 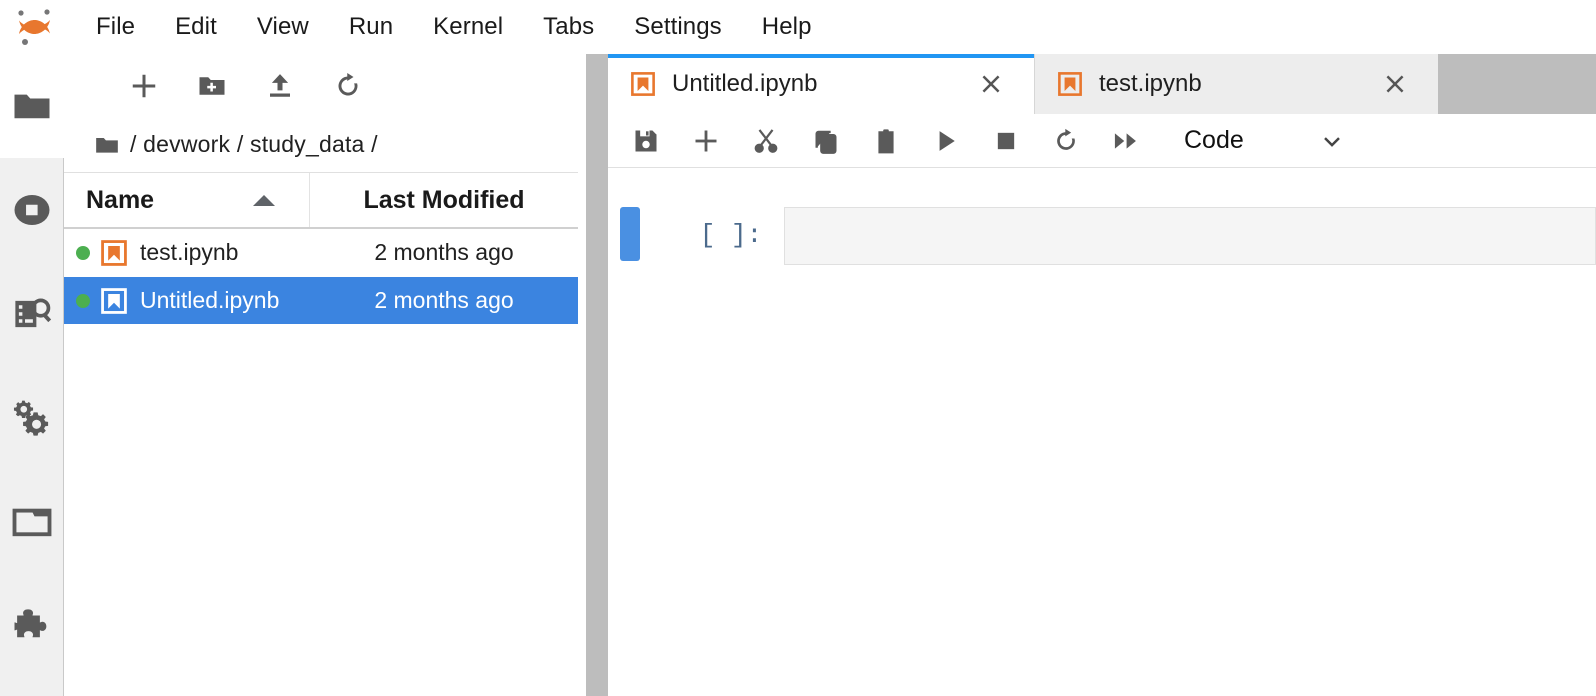 What do you see at coordinates (468, 27) in the screenshot?
I see `menu-kernel: Kernel` at bounding box center [468, 27].